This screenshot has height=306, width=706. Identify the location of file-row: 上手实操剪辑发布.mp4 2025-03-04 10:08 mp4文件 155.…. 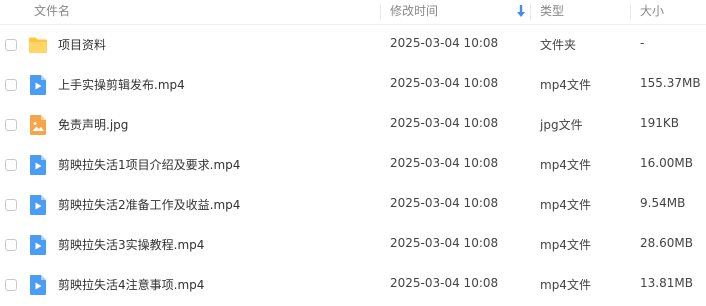
(353, 86).